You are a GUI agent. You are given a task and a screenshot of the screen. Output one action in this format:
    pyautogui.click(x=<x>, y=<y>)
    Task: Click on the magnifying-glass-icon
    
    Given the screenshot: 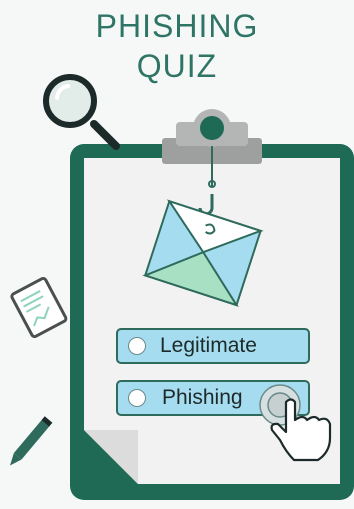 What is the action you would take?
    pyautogui.click(x=81, y=112)
    